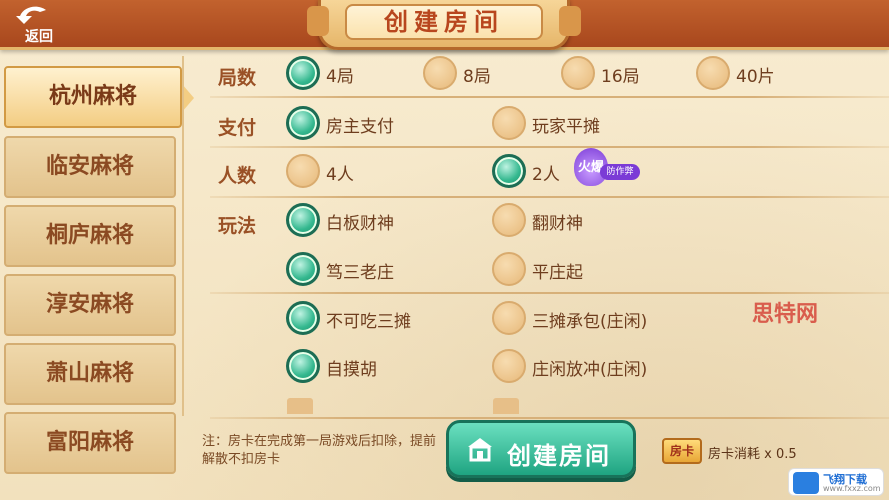 This screenshot has height=500, width=889. What do you see at coordinates (570, 21) in the screenshot?
I see `plaque-right-ornament` at bounding box center [570, 21].